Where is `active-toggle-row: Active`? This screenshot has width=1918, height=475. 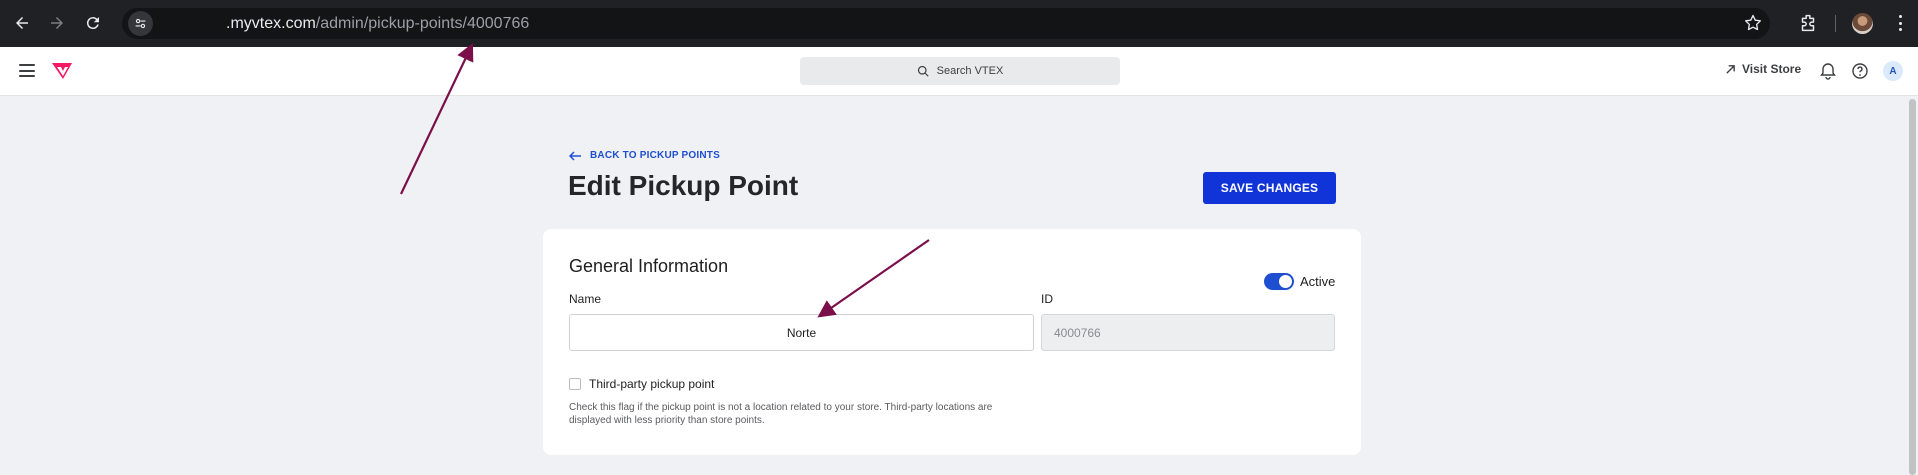
active-toggle-row: Active is located at coordinates (1299, 281).